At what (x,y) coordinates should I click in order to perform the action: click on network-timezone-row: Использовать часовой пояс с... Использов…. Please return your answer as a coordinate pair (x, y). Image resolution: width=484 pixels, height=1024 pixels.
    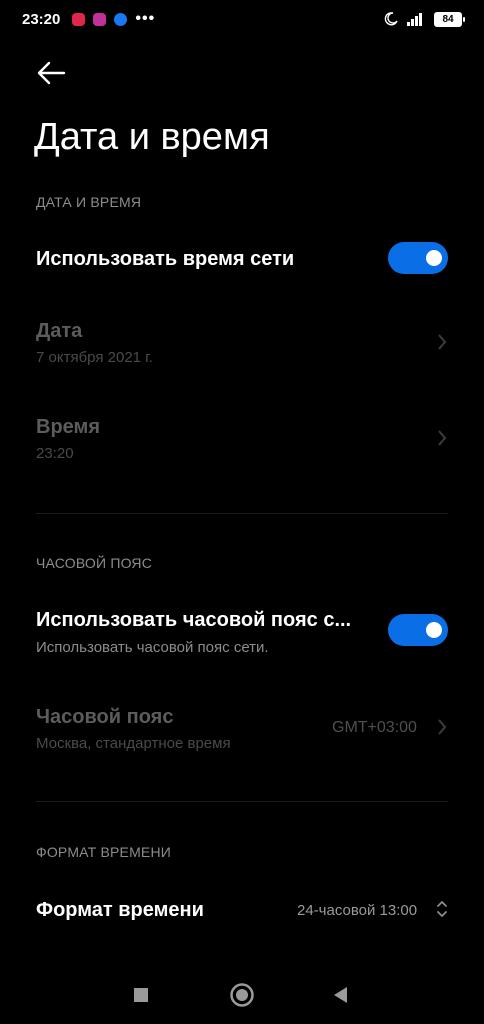
    Looking at the image, I should click on (242, 632).